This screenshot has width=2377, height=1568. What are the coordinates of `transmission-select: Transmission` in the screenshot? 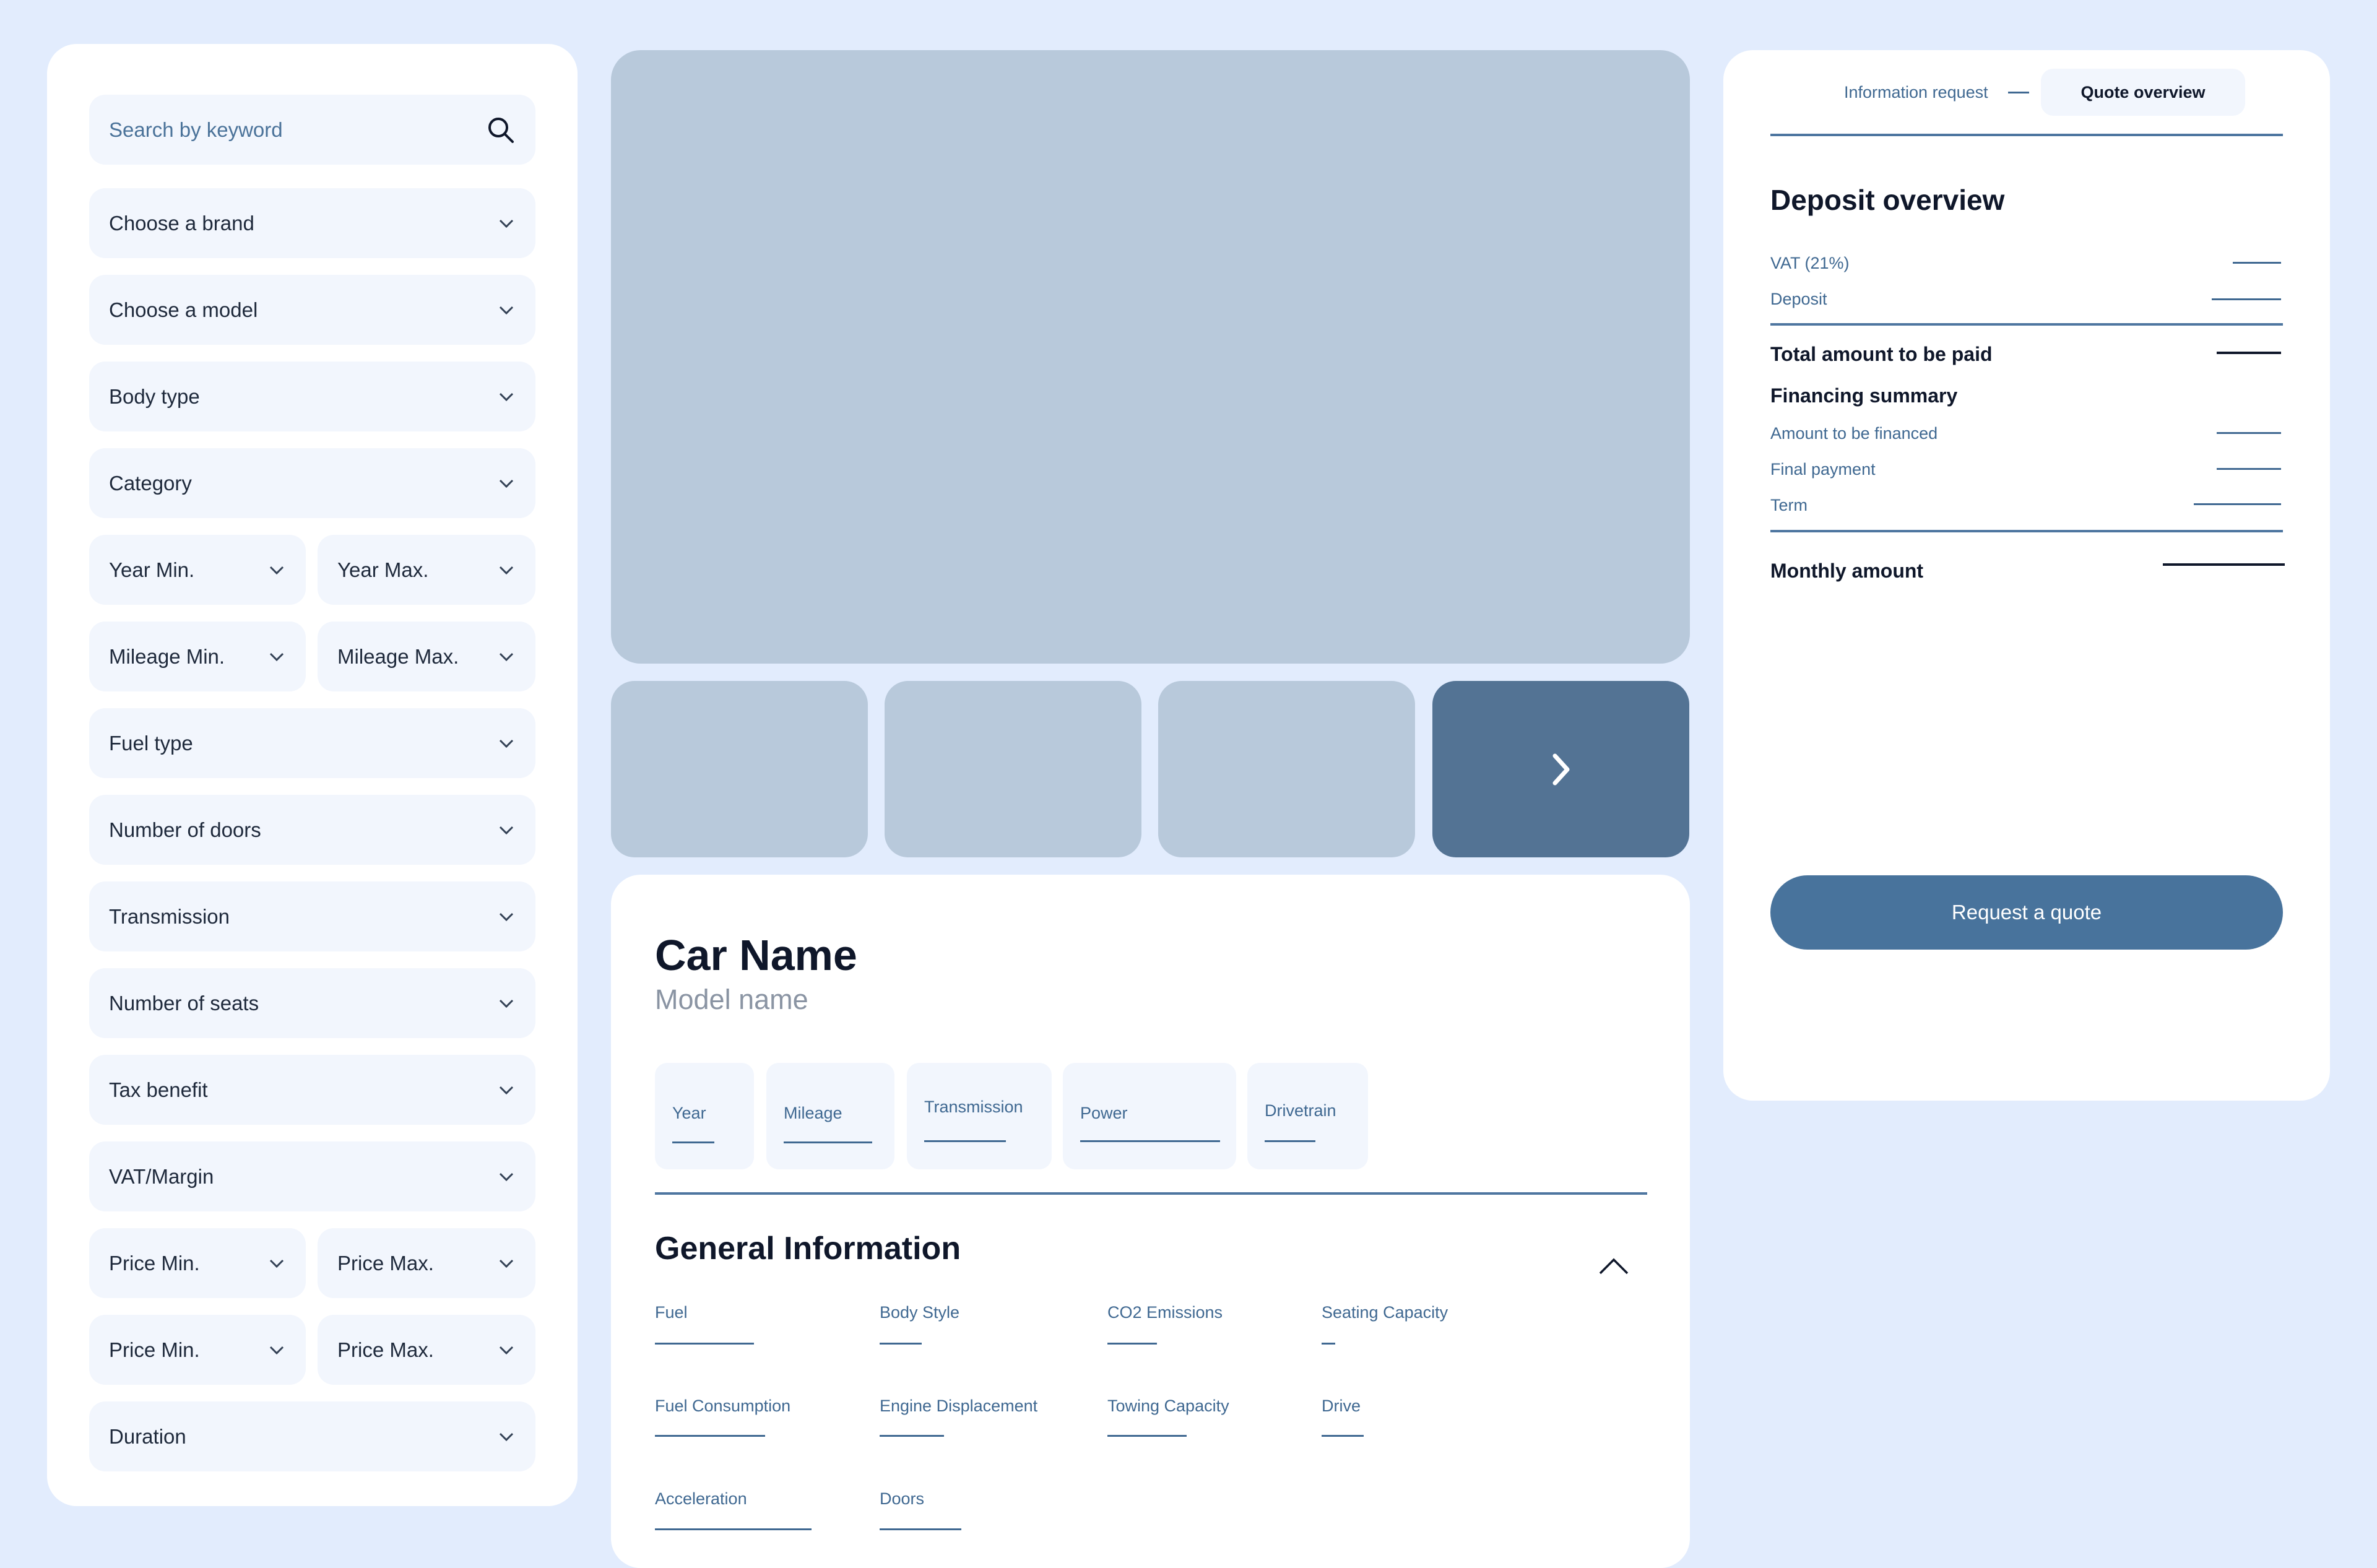 It's located at (312, 916).